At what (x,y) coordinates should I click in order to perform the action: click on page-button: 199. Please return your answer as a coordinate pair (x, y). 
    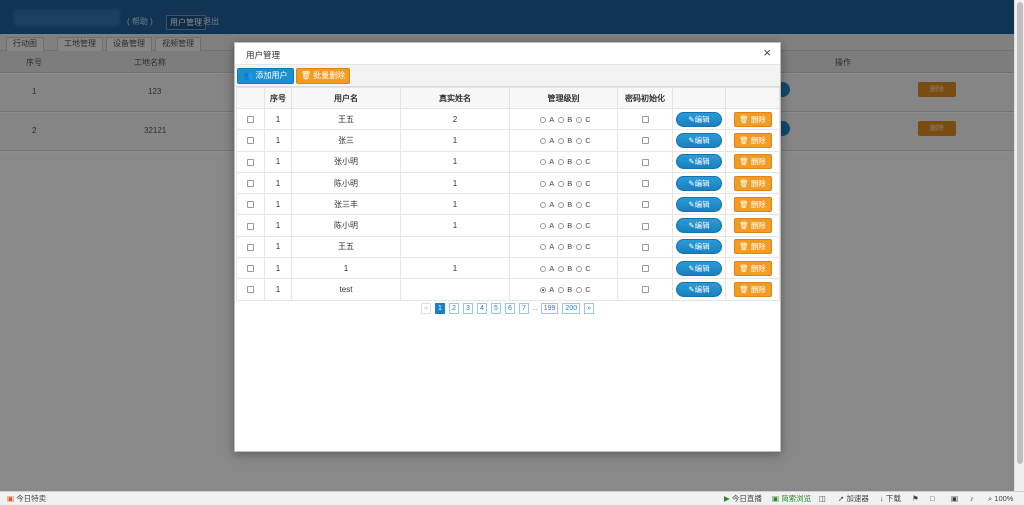
    Looking at the image, I should click on (549, 308).